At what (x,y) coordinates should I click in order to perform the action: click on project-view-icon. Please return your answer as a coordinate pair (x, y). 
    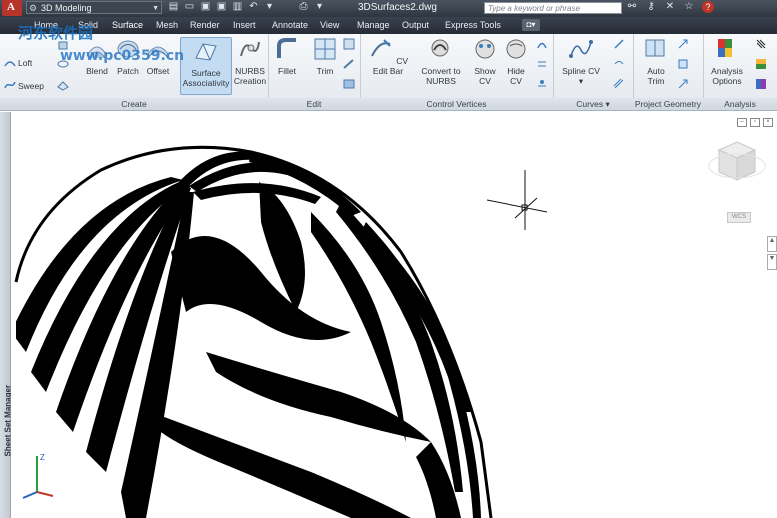
    Looking at the image, I should click on (683, 64).